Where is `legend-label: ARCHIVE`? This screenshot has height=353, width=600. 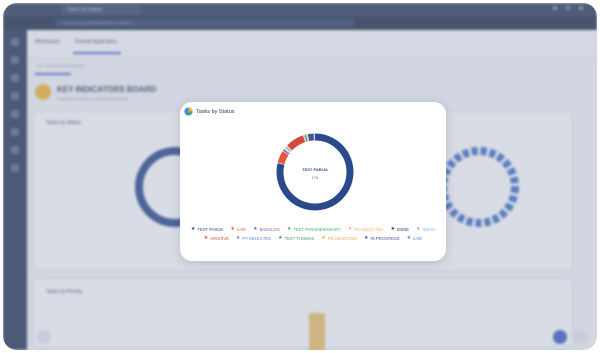
legend-label: ARCHIVE is located at coordinates (219, 238).